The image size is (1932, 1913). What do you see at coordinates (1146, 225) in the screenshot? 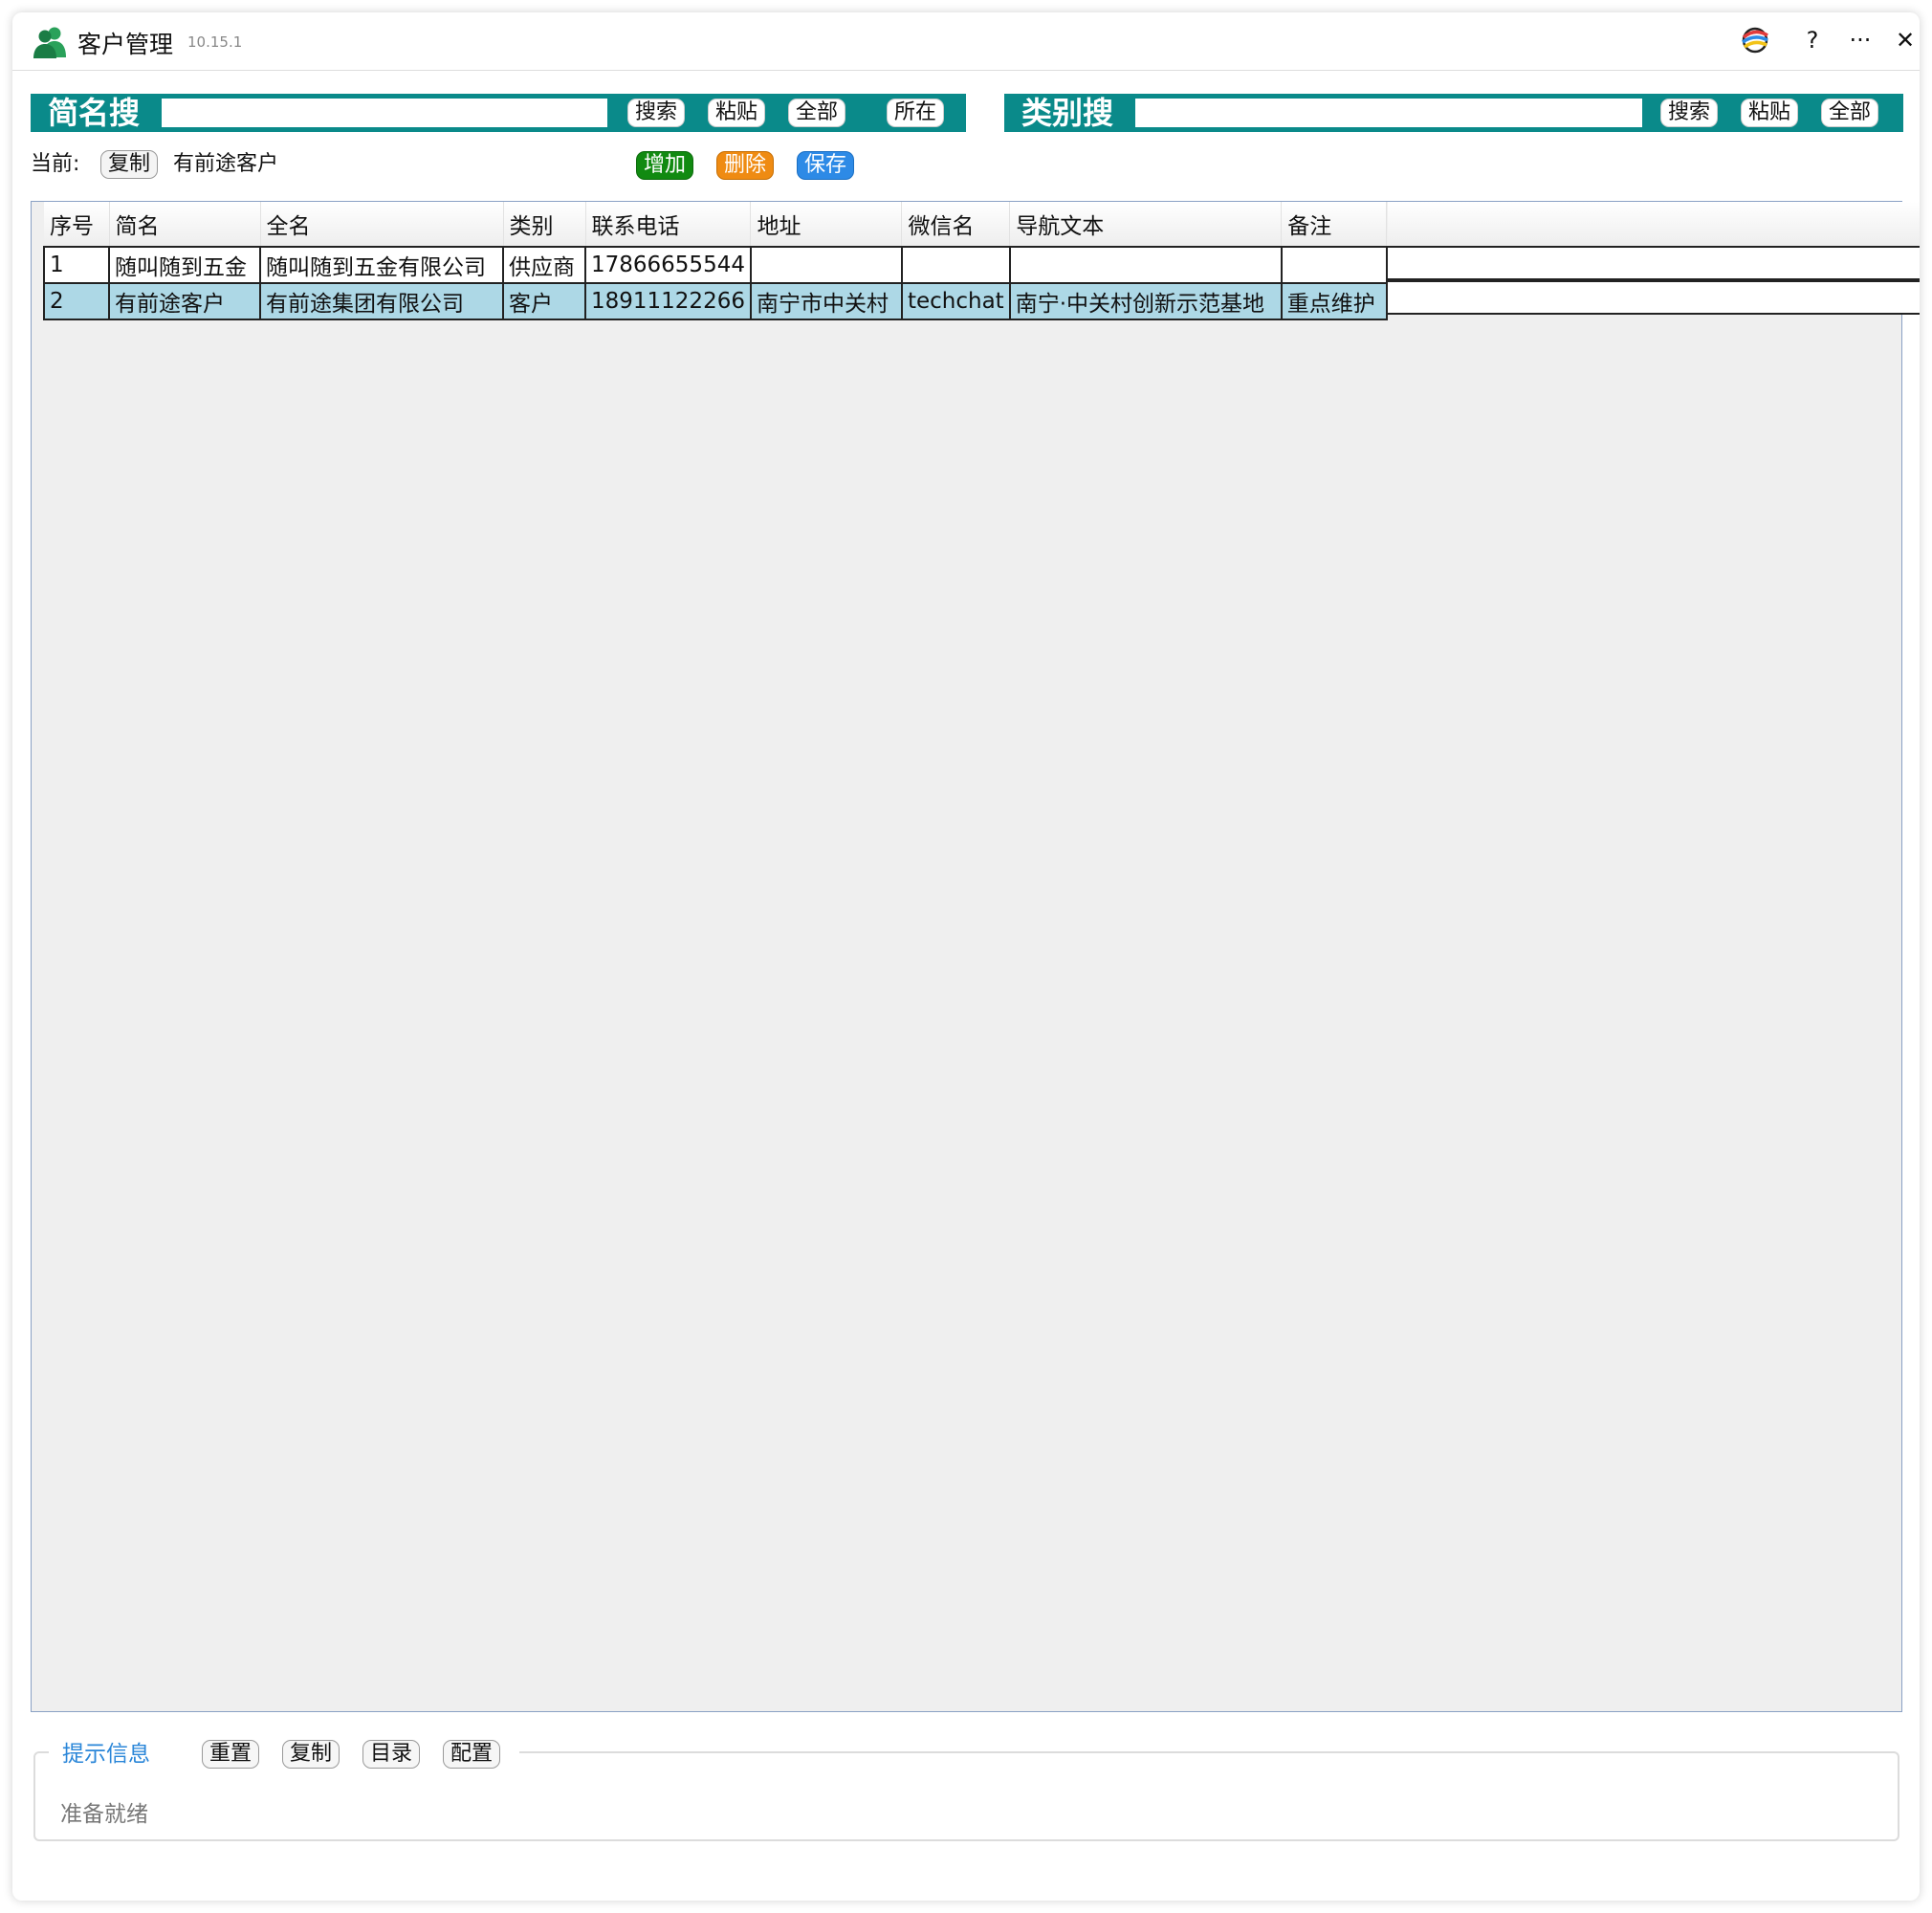
I see `column-header: 导航文本` at bounding box center [1146, 225].